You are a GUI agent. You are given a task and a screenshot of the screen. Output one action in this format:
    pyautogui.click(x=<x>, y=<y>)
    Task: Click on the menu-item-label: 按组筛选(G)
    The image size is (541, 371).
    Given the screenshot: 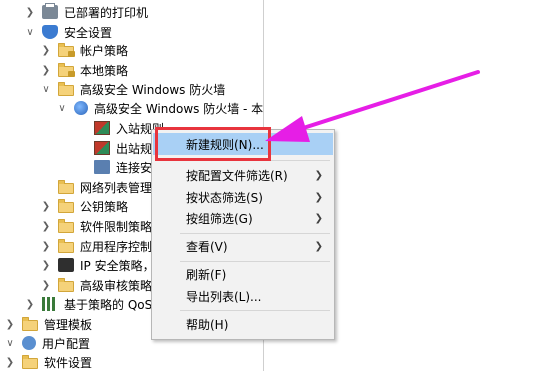 What is the action you would take?
    pyautogui.click(x=219, y=218)
    